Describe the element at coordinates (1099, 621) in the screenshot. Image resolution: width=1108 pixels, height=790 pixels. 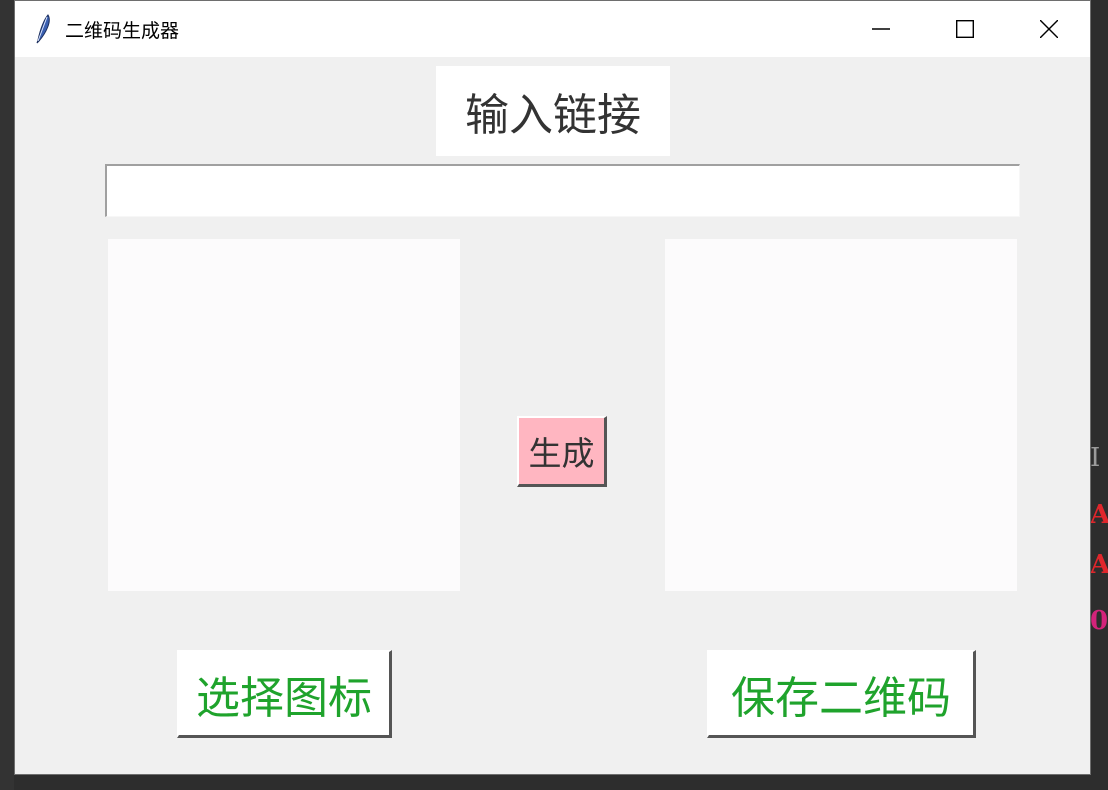
I see `editor-fragment: 0` at that location.